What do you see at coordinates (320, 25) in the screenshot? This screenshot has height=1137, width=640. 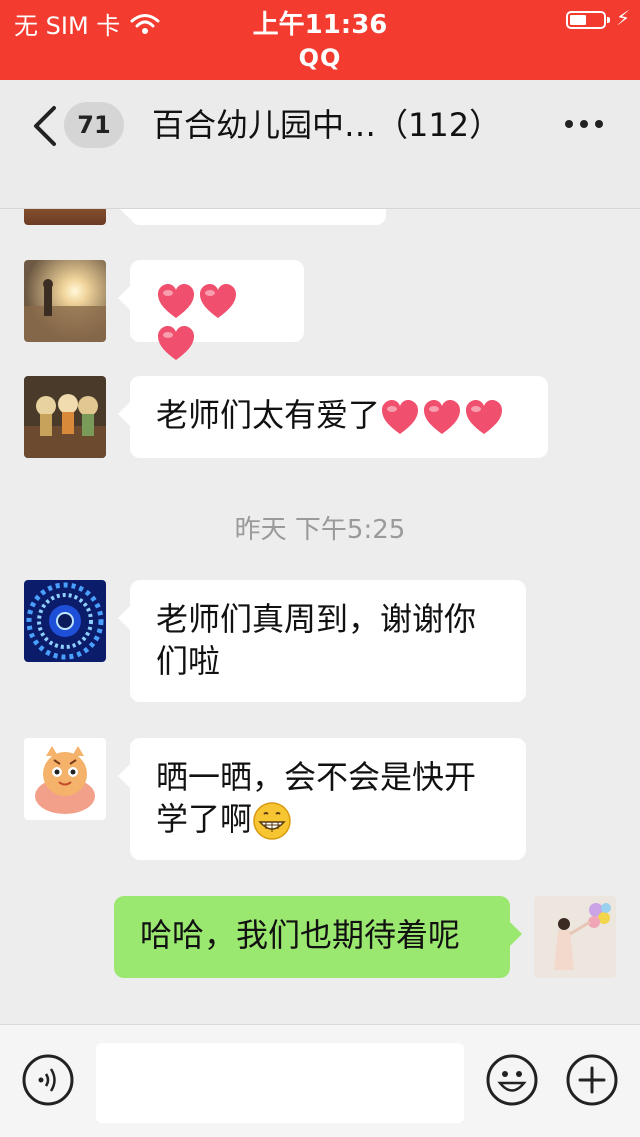 I see `status-time: 上午11:36` at bounding box center [320, 25].